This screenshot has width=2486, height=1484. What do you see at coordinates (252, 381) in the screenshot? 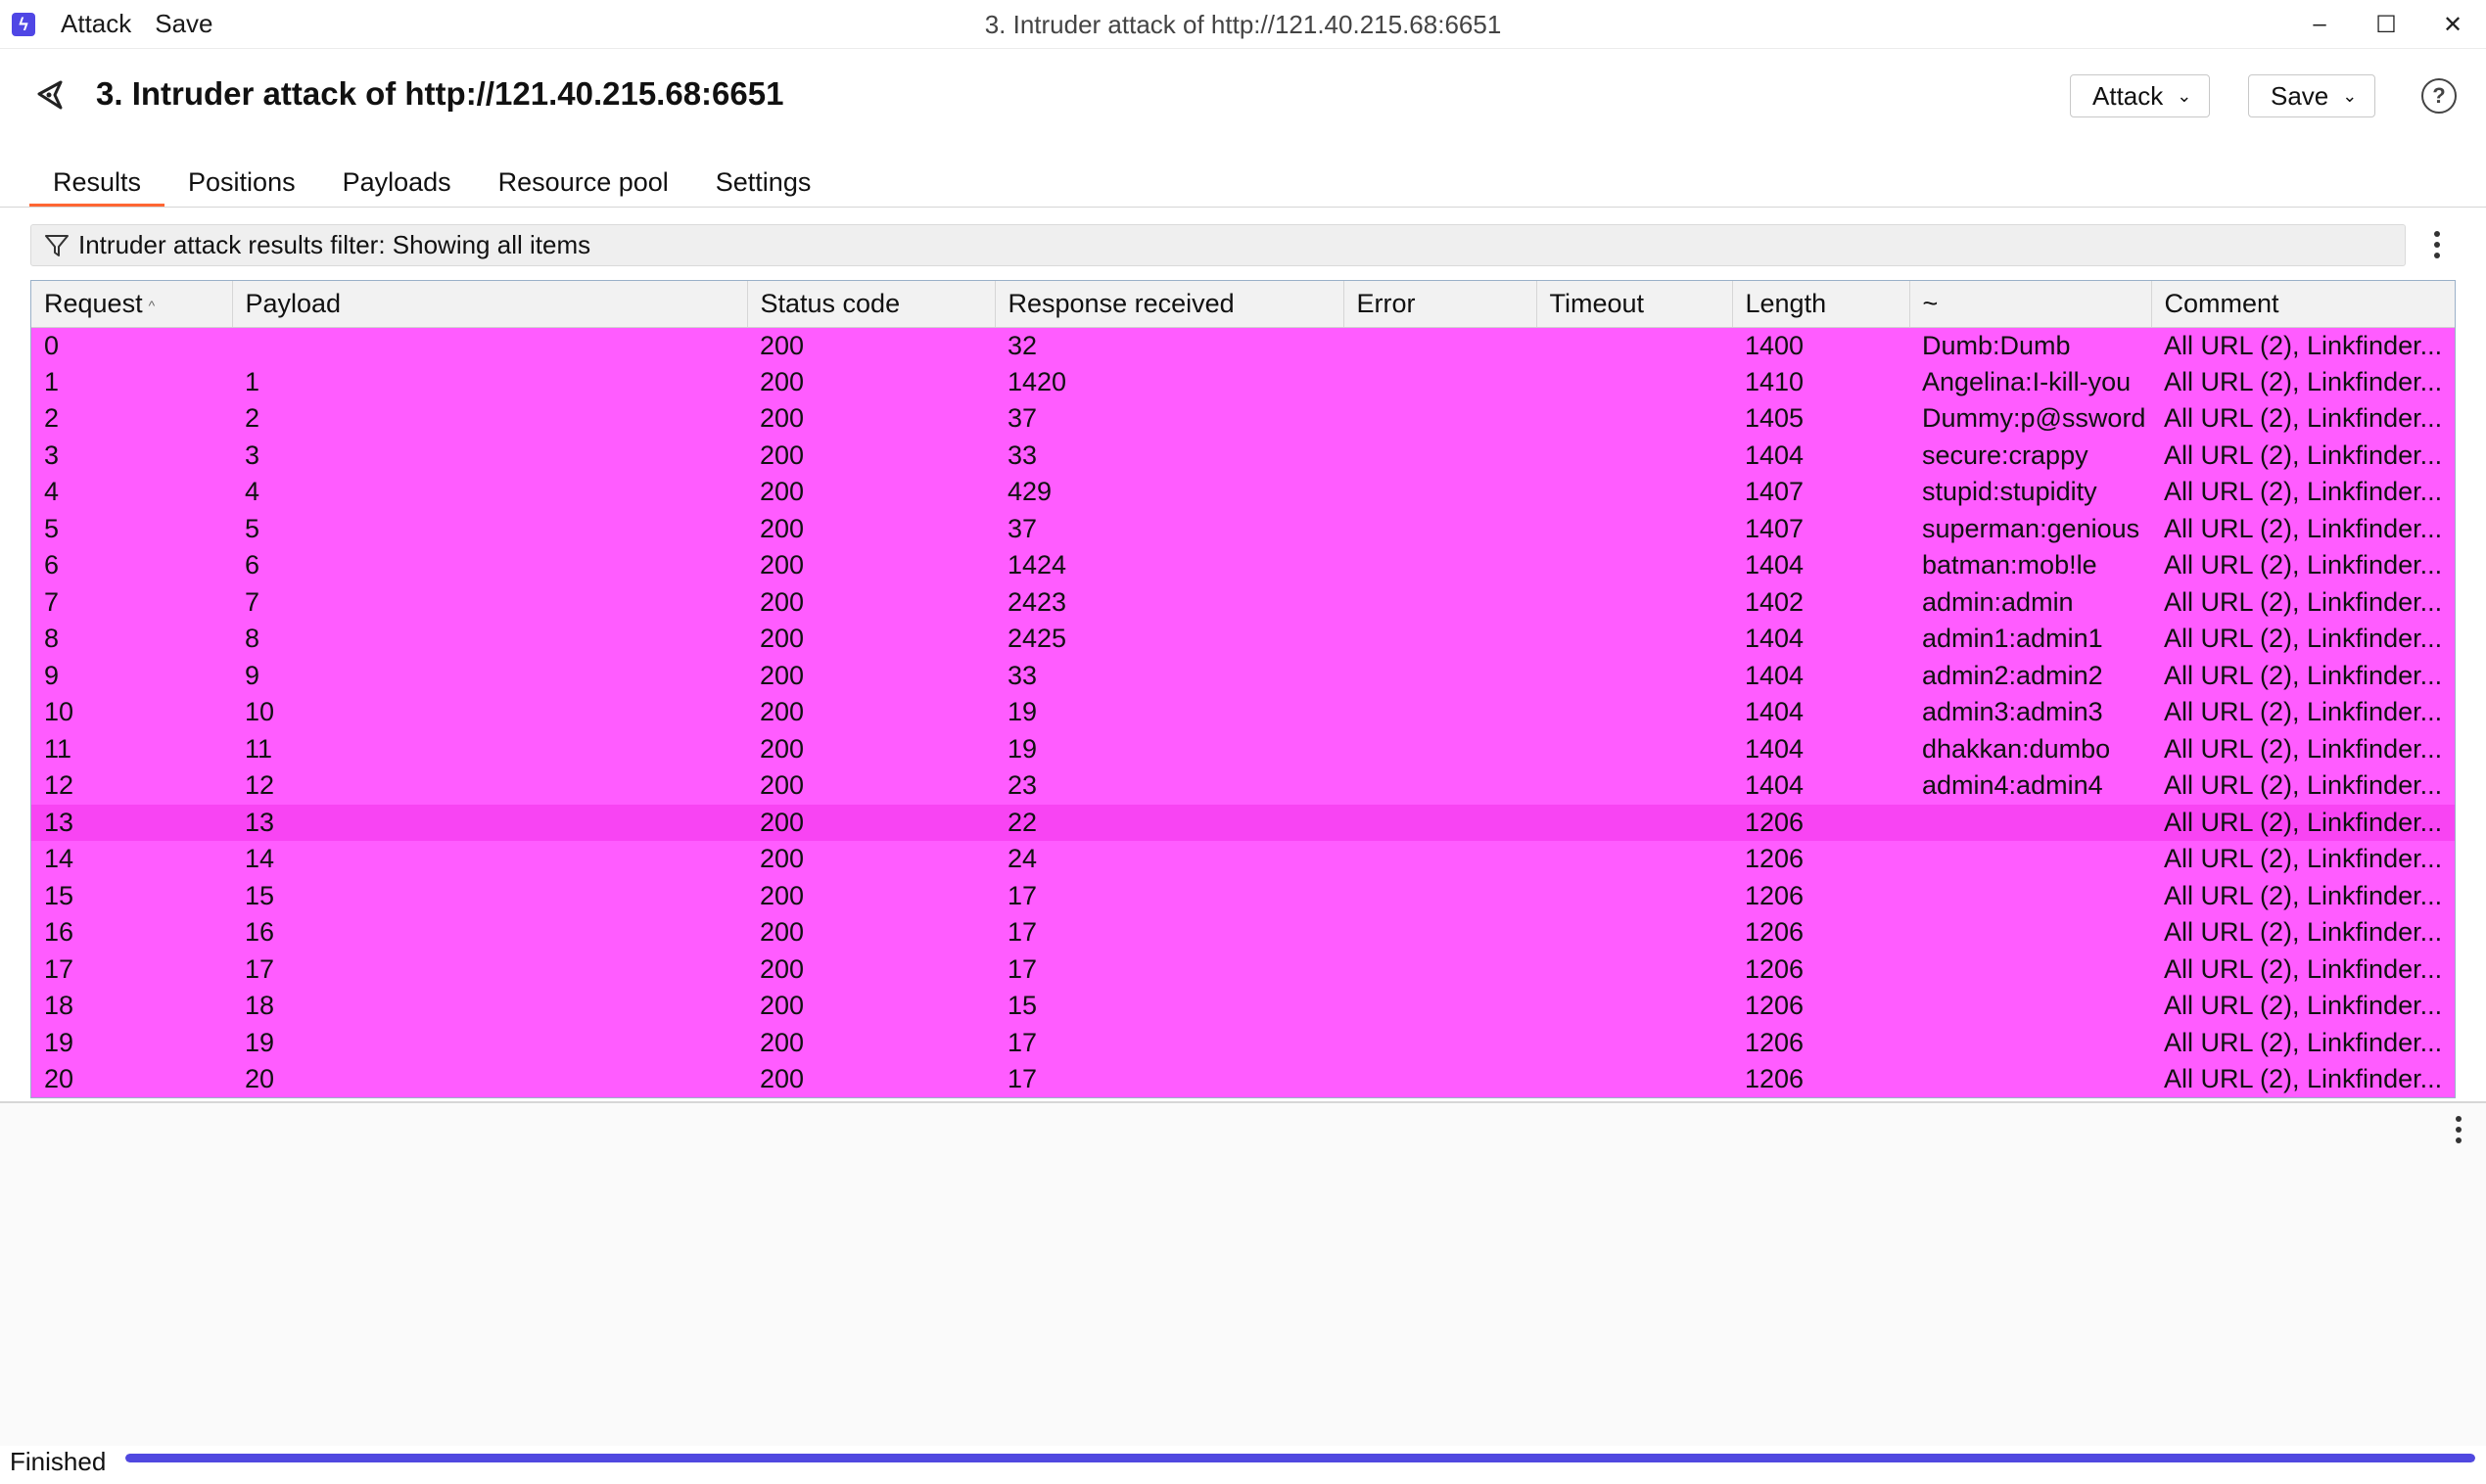
I see `cell-payload: 1` at bounding box center [252, 381].